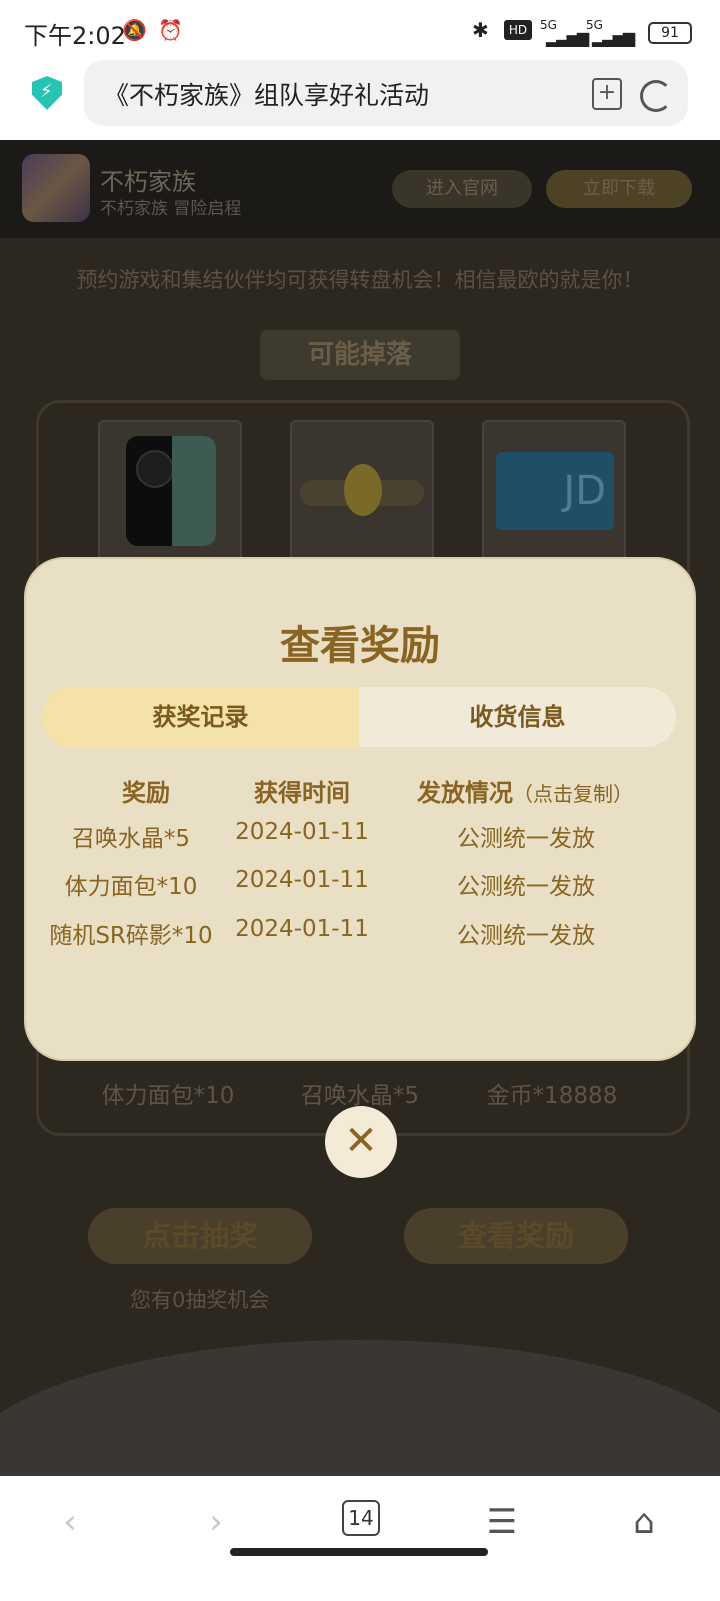 This screenshot has height=1601, width=720. Describe the element at coordinates (56, 188) in the screenshot. I see `app-icon` at that location.